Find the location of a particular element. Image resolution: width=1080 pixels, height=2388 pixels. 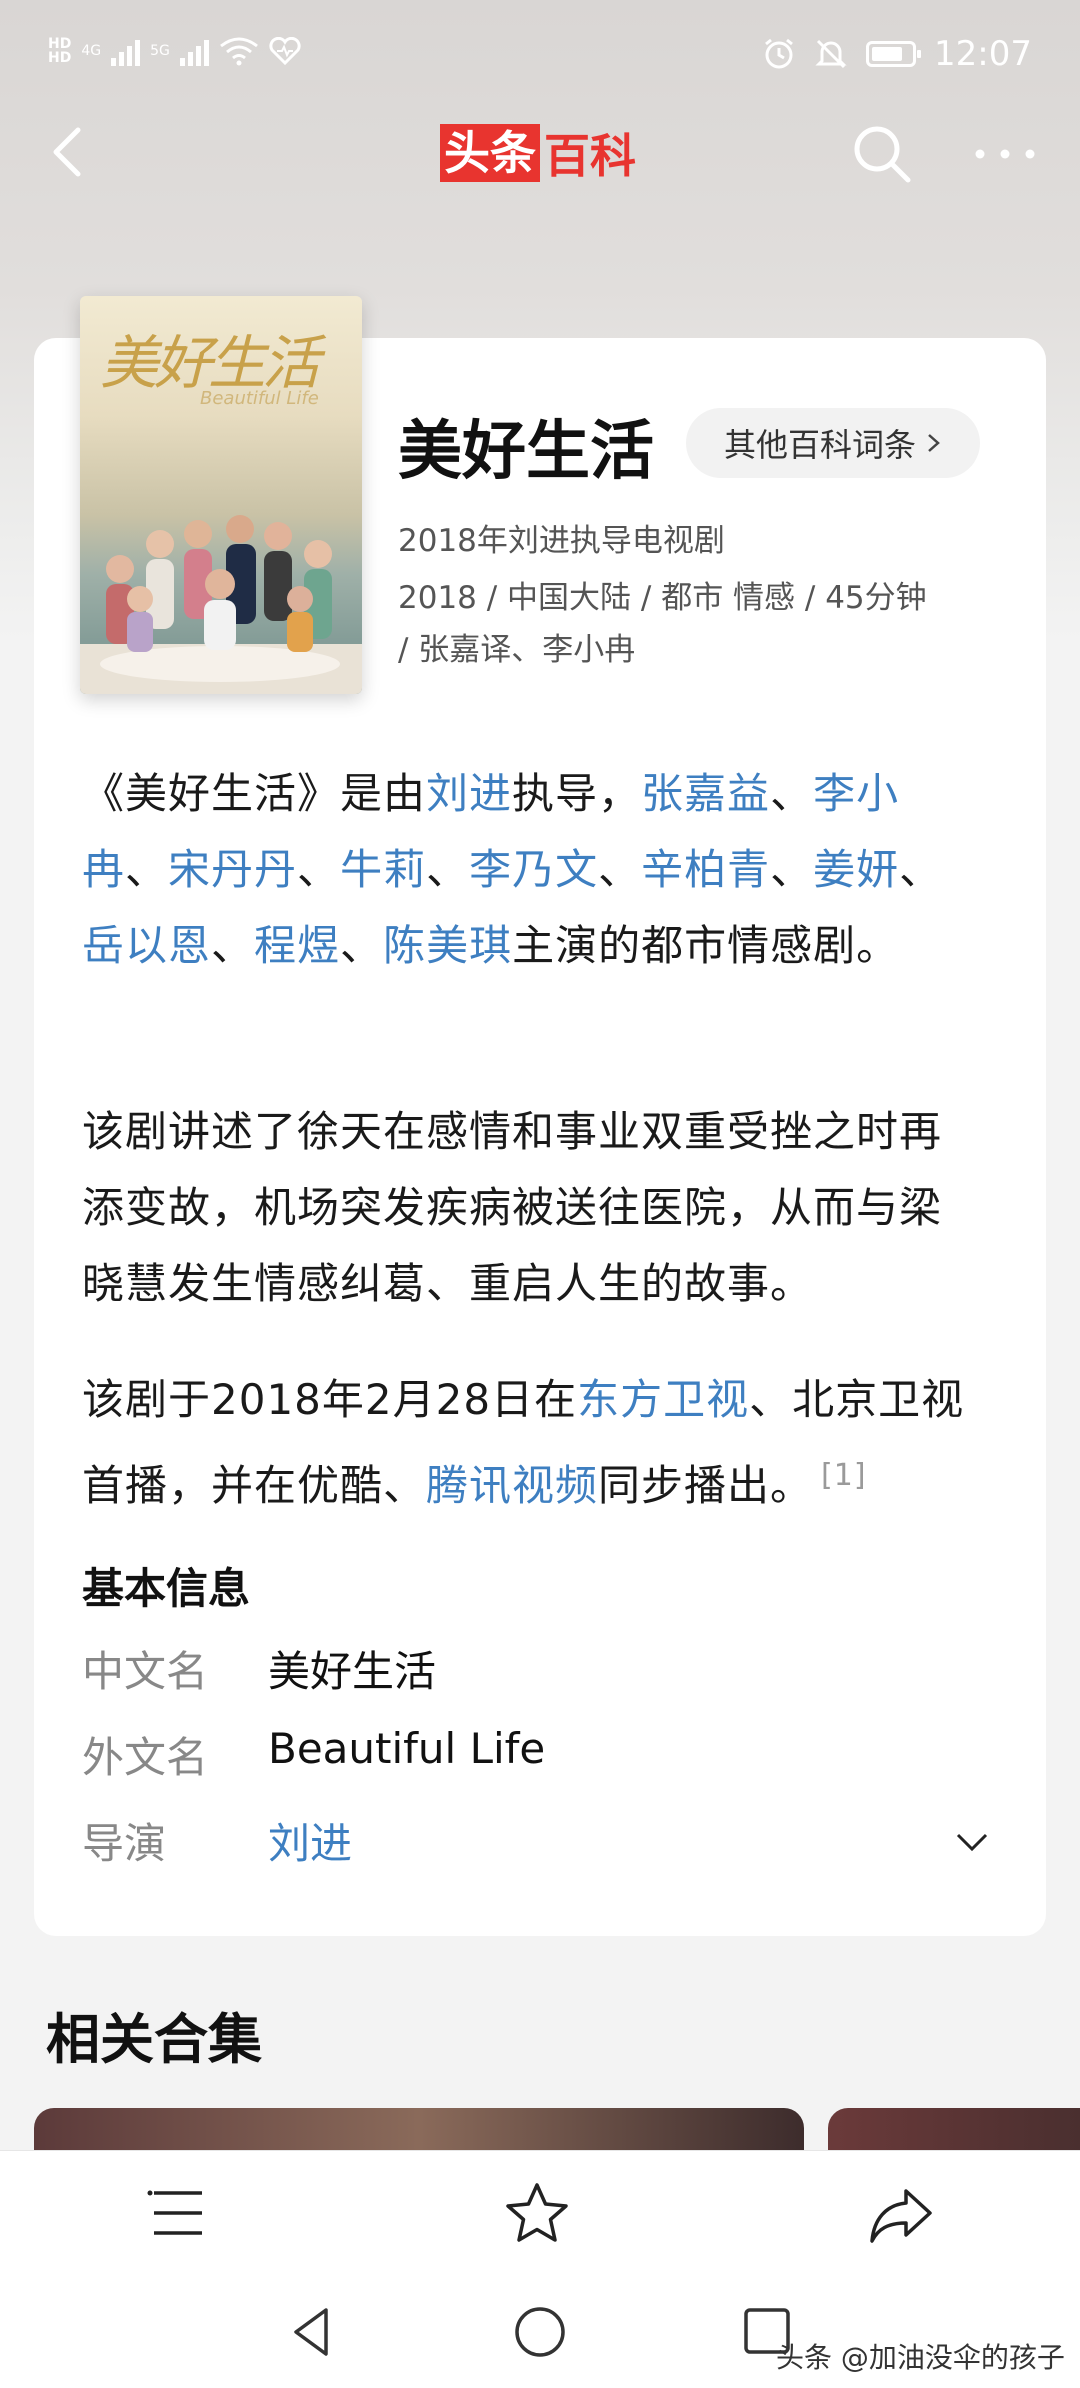

other-entries-button: 其他百科词条 is located at coordinates (833, 443).